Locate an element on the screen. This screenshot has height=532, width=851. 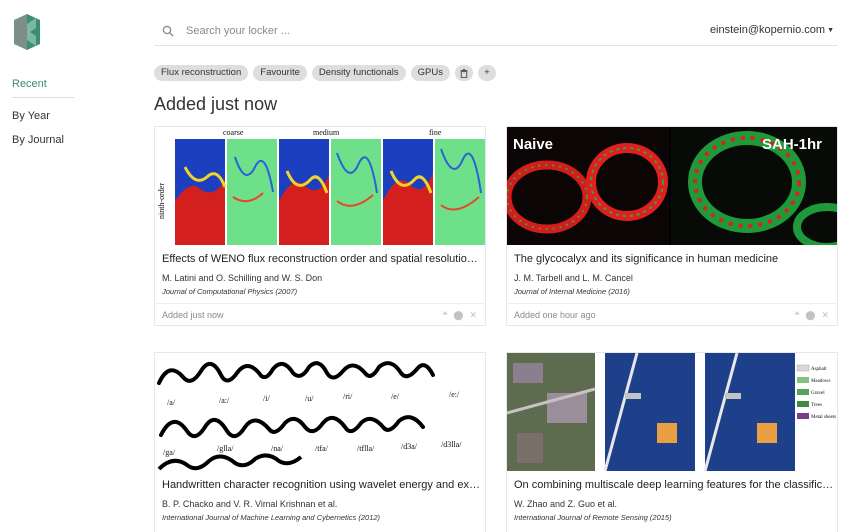
search-input is located at coordinates (366, 31).